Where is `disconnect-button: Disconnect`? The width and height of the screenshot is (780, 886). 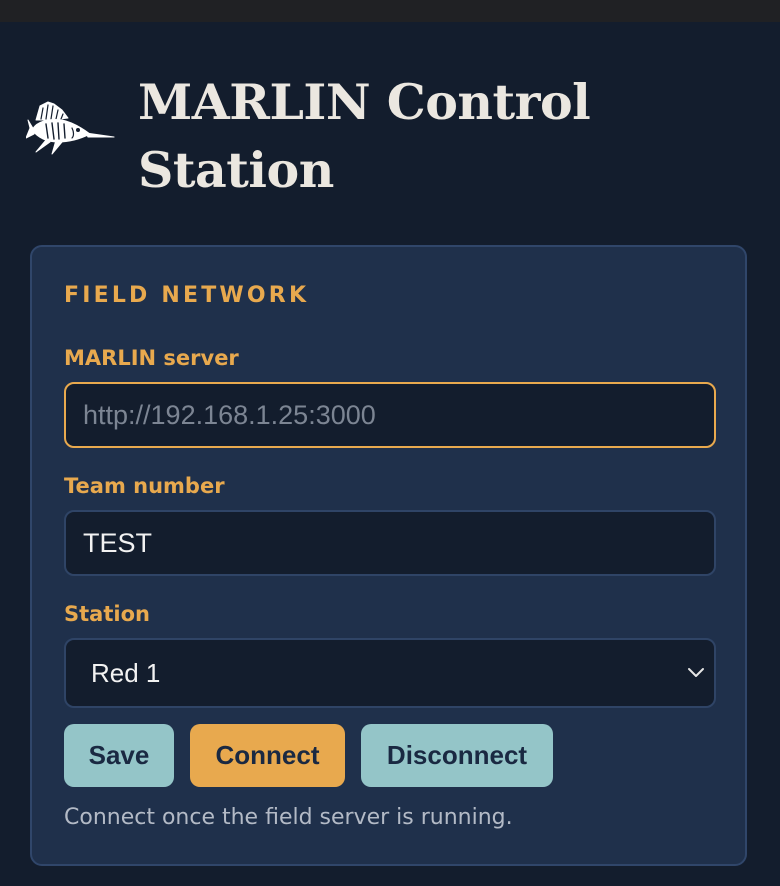
disconnect-button: Disconnect is located at coordinates (457, 755).